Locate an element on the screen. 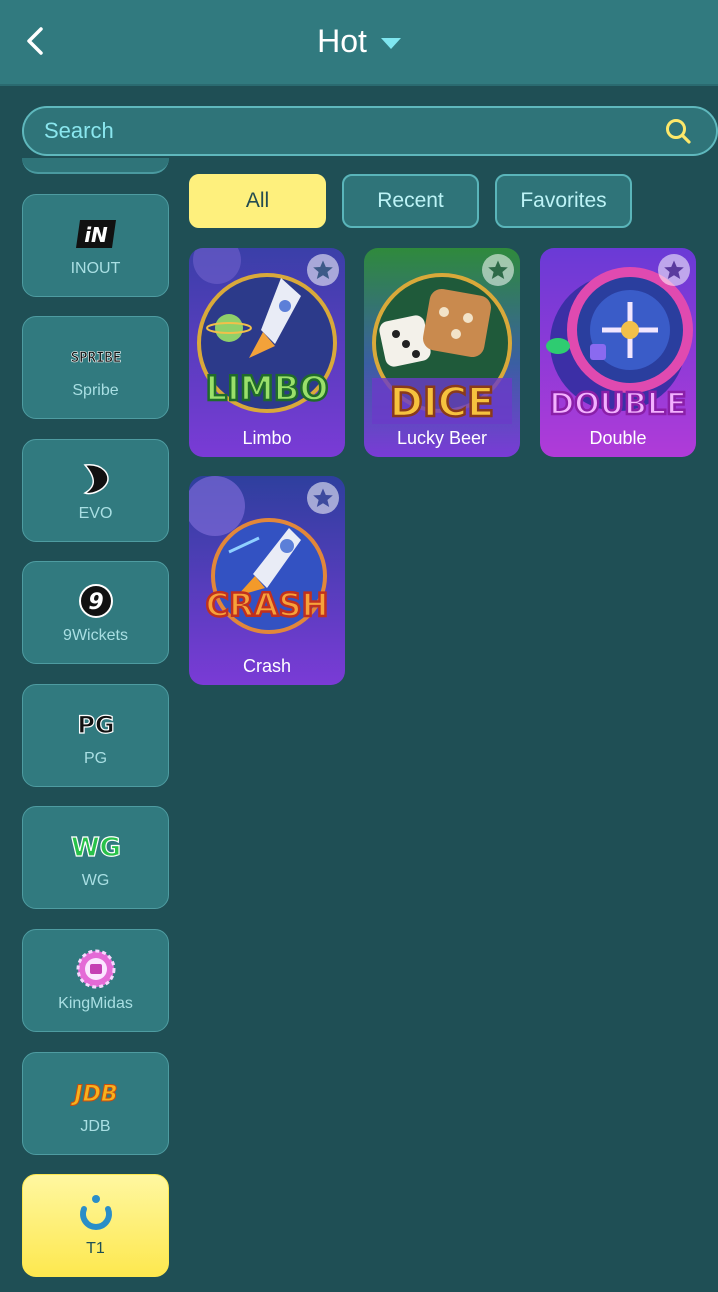 This screenshot has height=1292, width=718. game-name: Crash is located at coordinates (266, 666).